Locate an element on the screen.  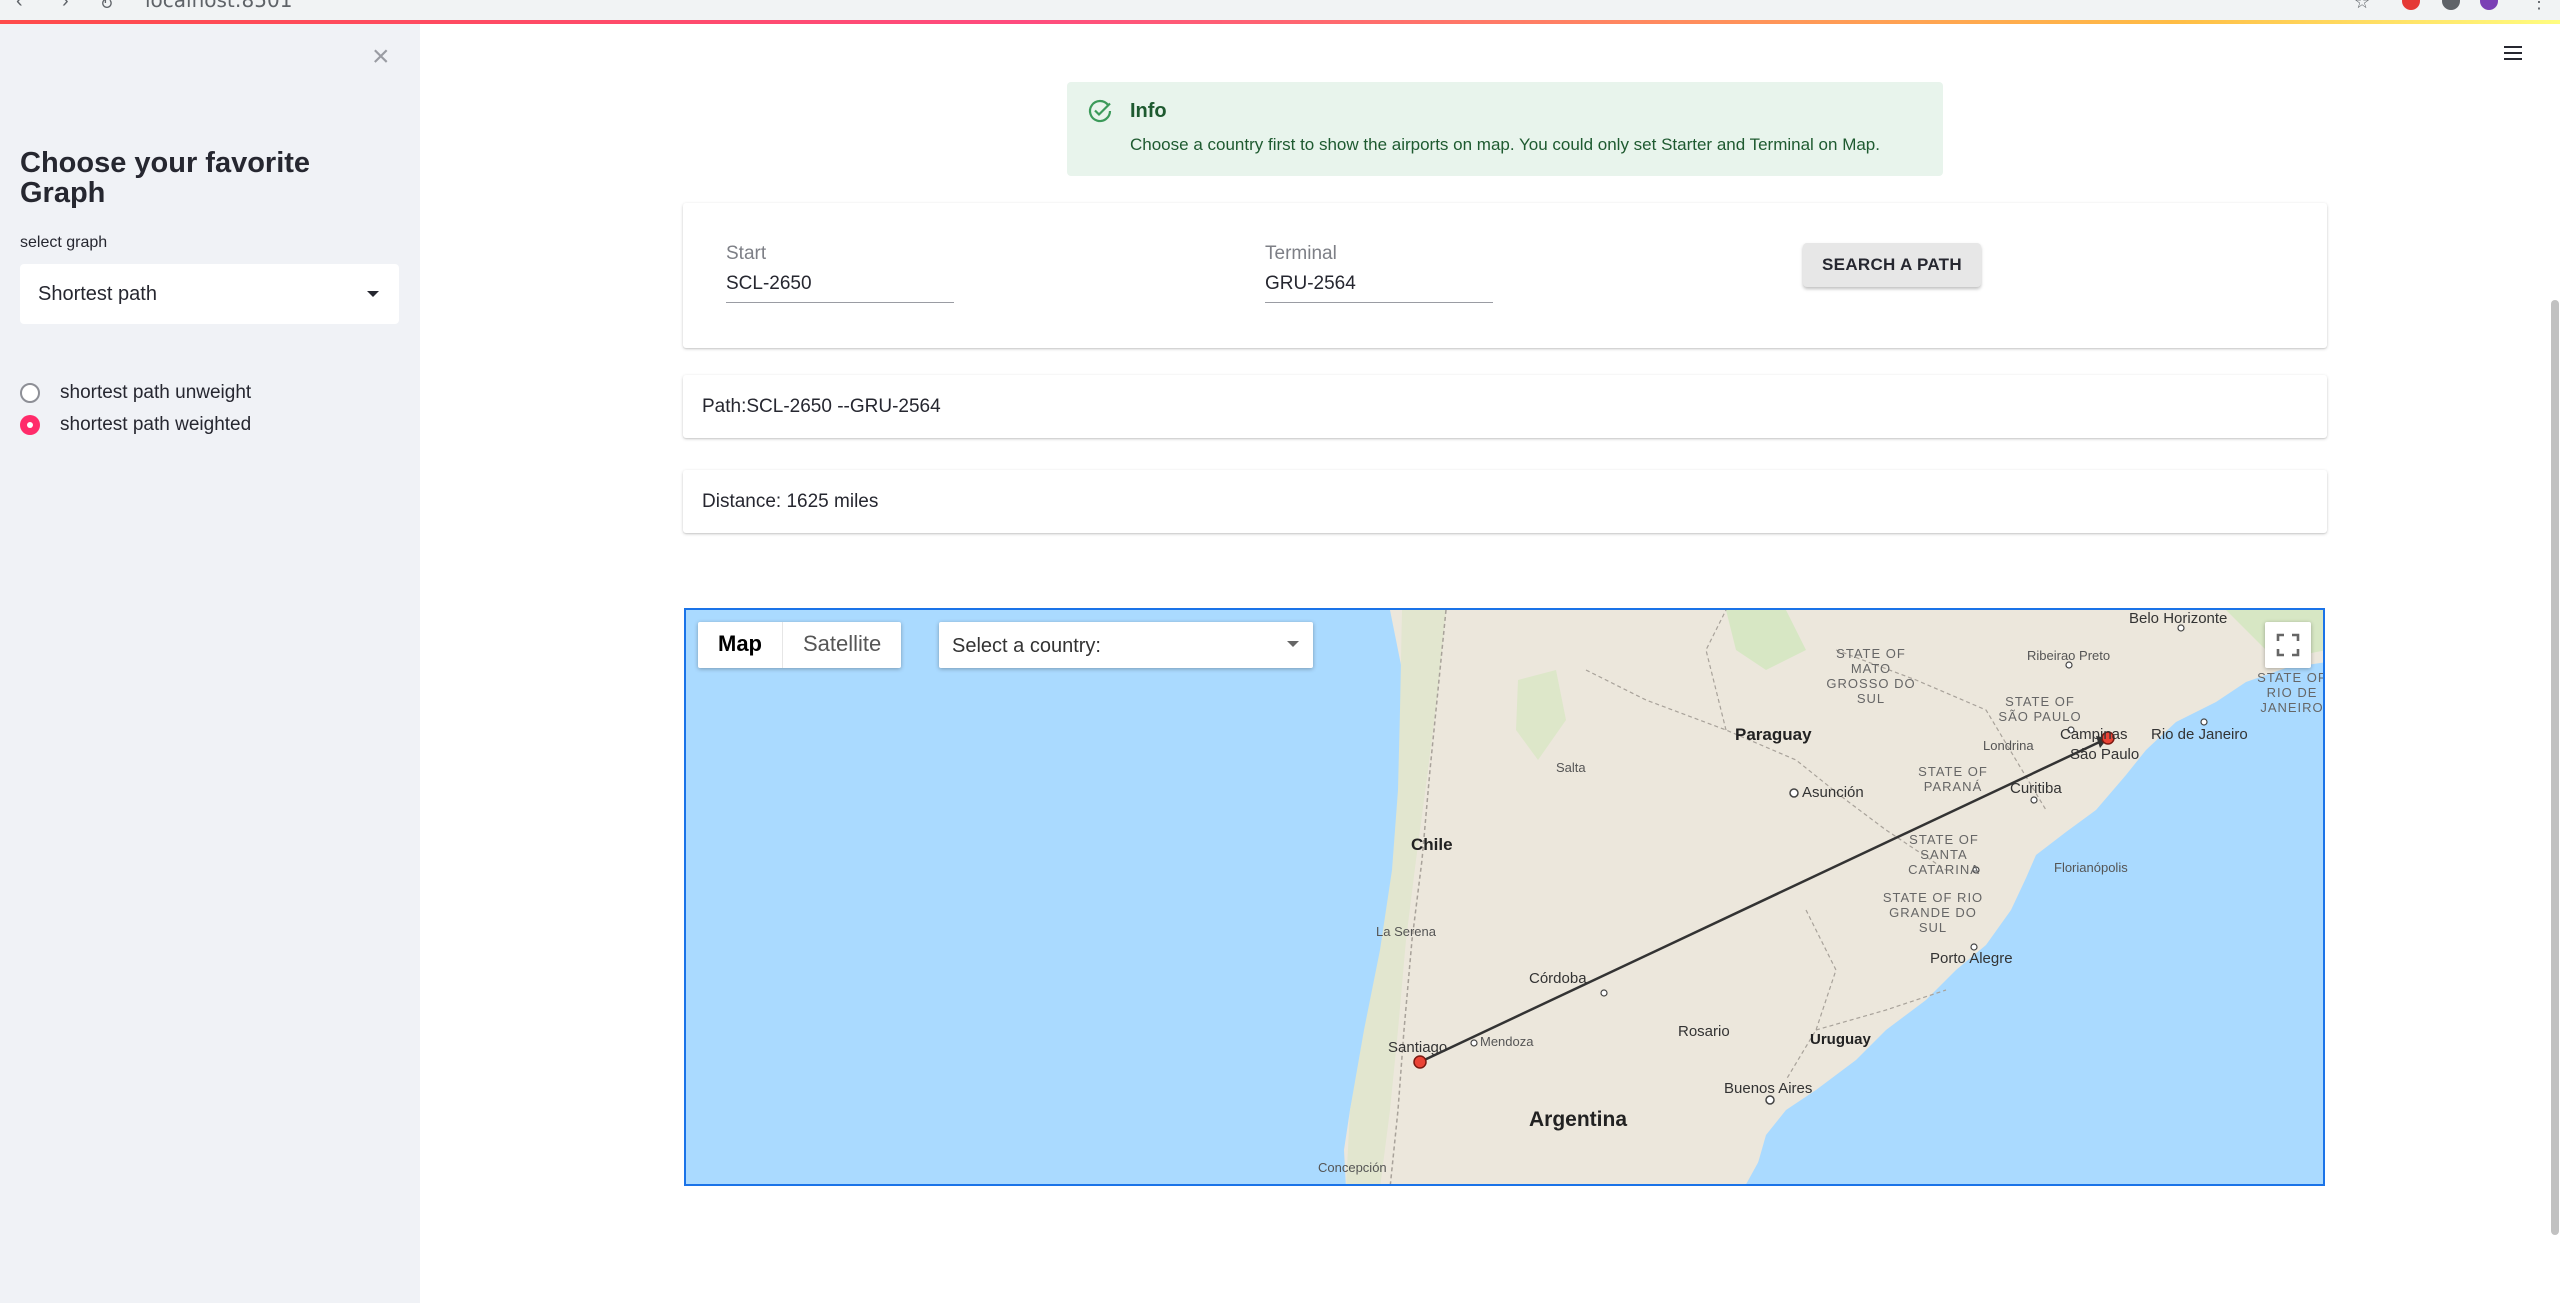
start-input: SCL-2650 is located at coordinates (840, 288).